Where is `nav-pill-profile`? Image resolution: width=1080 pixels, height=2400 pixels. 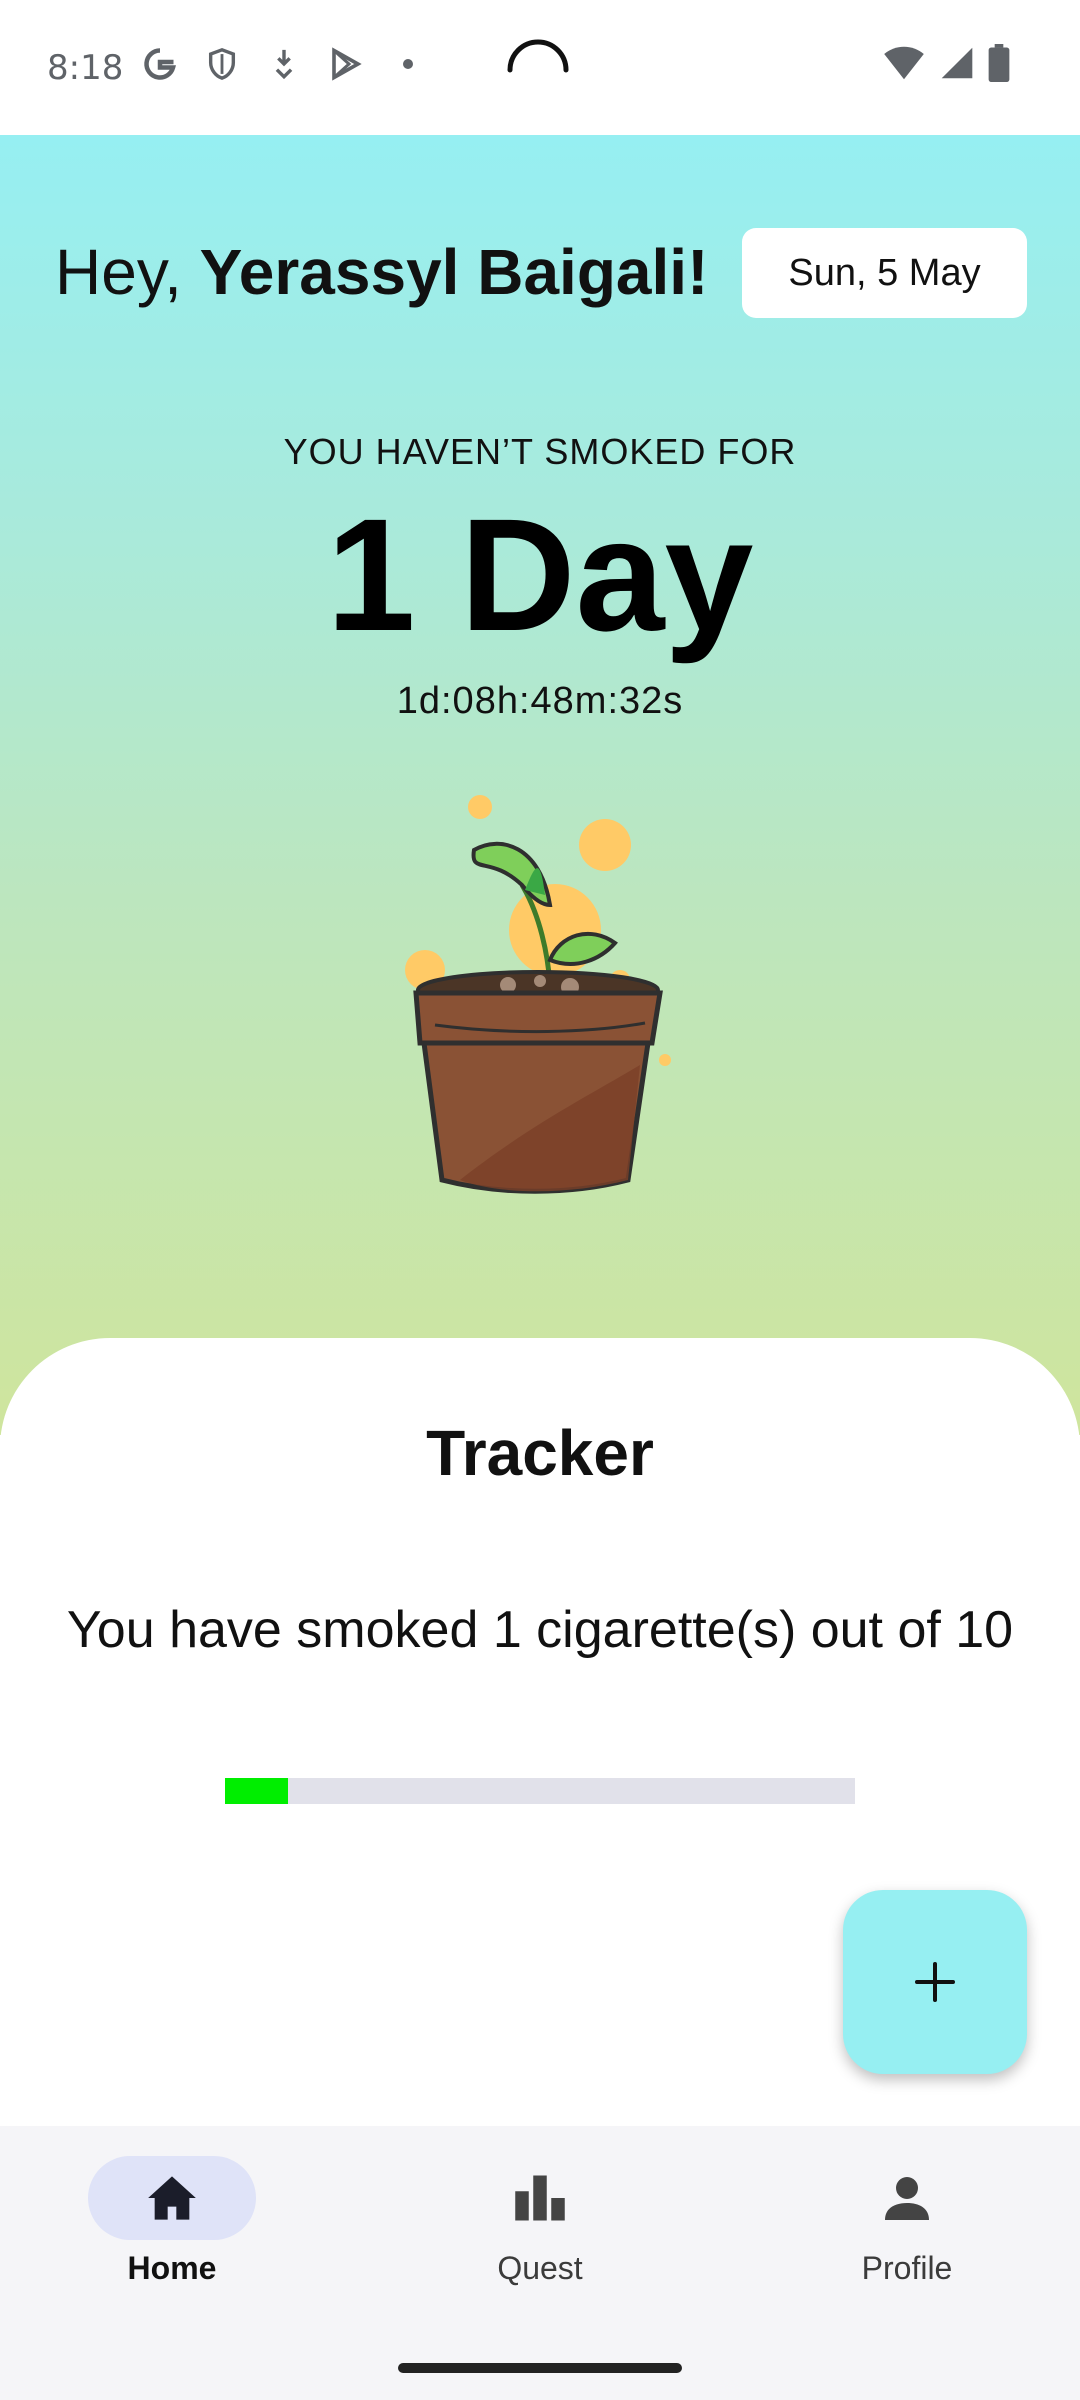 nav-pill-profile is located at coordinates (907, 2198).